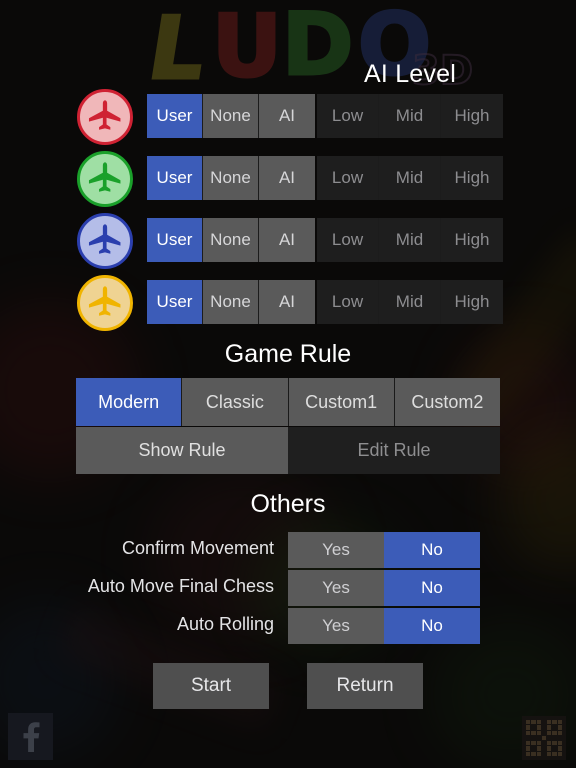  What do you see at coordinates (472, 178) in the screenshot?
I see `player-green-level-high: High` at bounding box center [472, 178].